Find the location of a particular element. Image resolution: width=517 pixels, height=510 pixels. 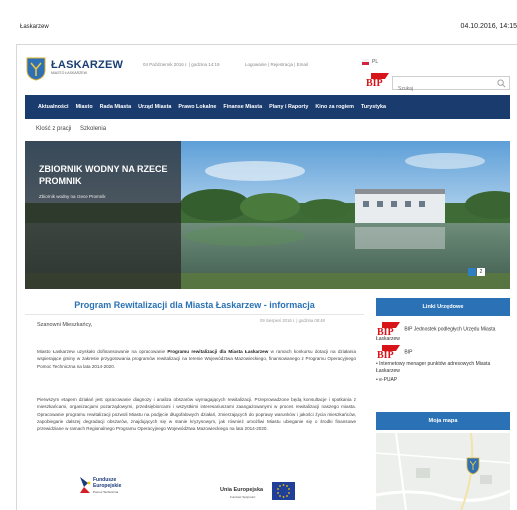

site-logo-subtitle: MIASTO ŁASKARZEW is located at coordinates (69, 73).